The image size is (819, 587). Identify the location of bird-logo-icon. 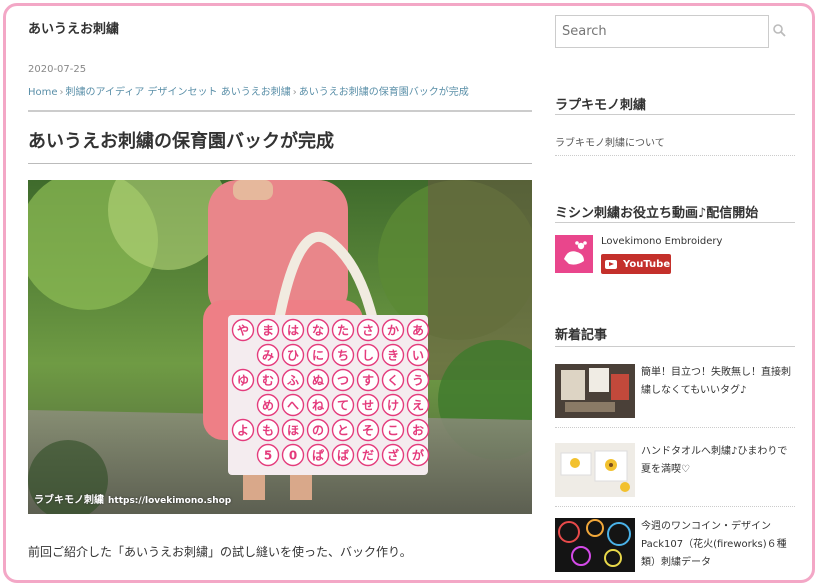
(575, 253).